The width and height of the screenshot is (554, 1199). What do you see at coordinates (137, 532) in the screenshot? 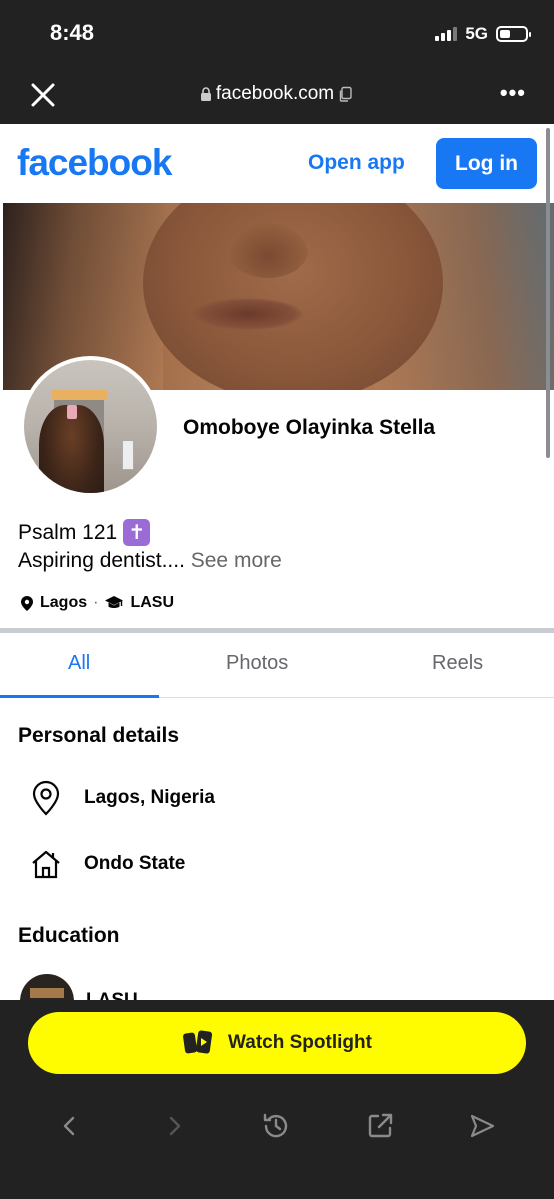
I see `latin-cross-emoji-icon: ✝` at bounding box center [137, 532].